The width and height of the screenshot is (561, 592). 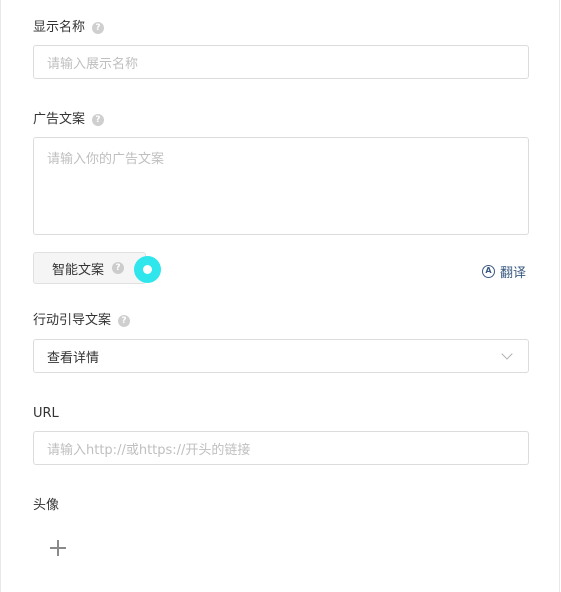 I want to click on smart-copy-label: 智能文案, so click(x=78, y=270).